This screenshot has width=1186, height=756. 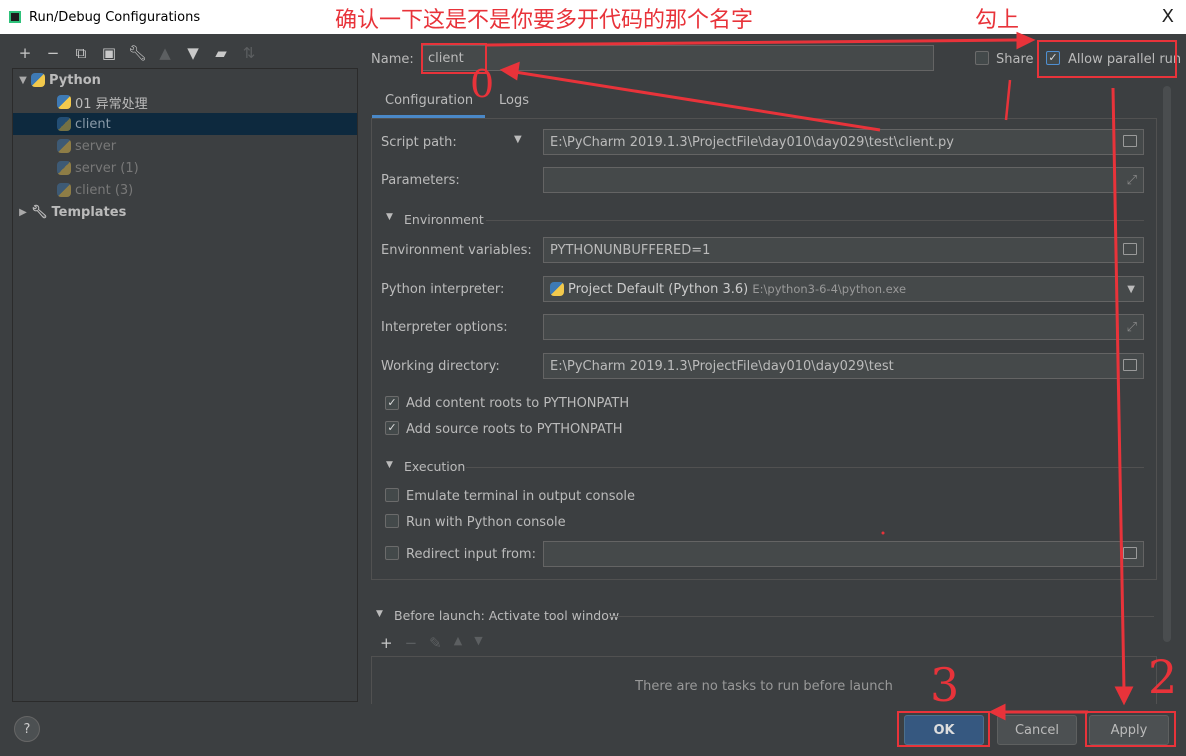 What do you see at coordinates (379, 614) in the screenshot?
I see `before-launch-collapse-icon: ▼` at bounding box center [379, 614].